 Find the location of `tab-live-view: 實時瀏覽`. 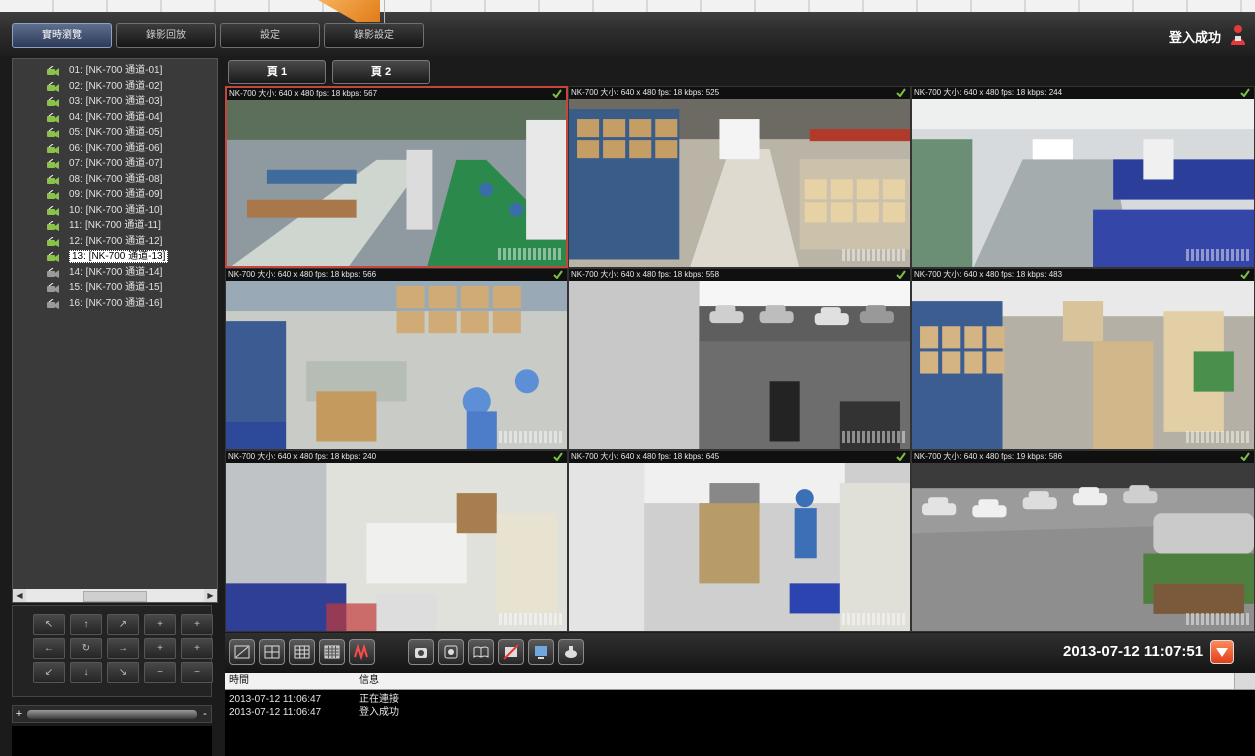

tab-live-view: 實時瀏覽 is located at coordinates (62, 35).